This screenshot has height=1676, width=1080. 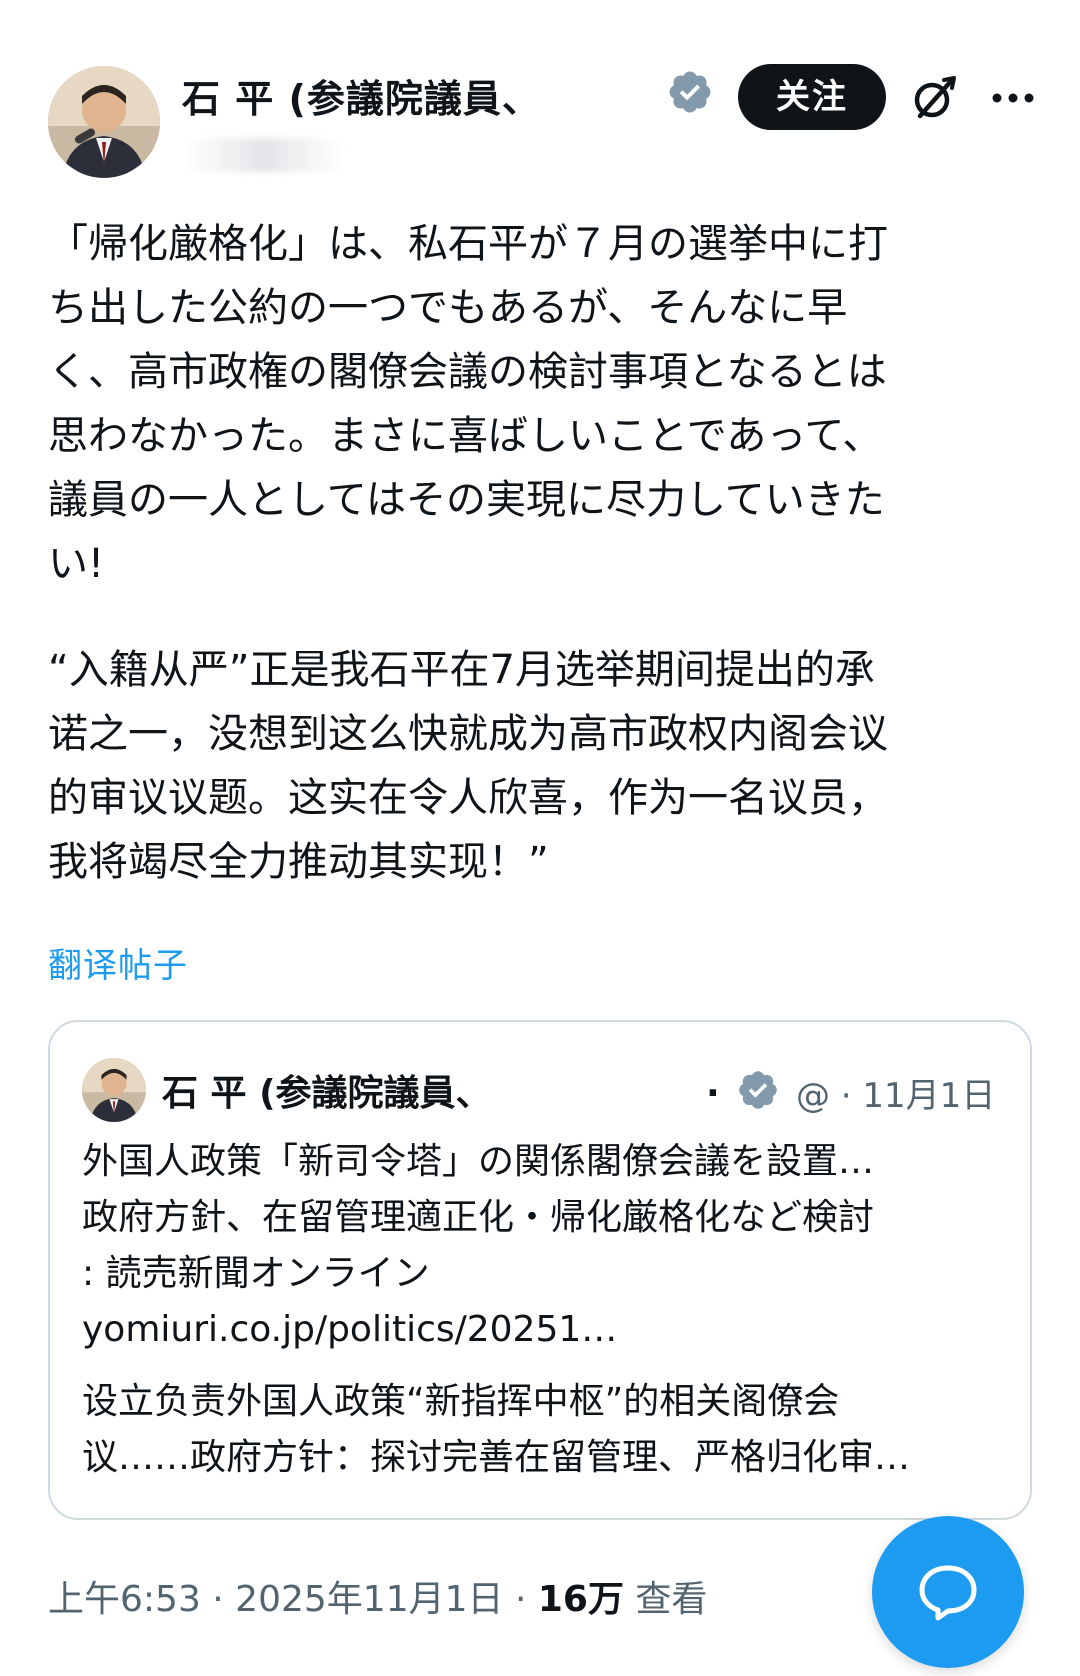 What do you see at coordinates (665, 1599) in the screenshot?
I see `views-label: 查看` at bounding box center [665, 1599].